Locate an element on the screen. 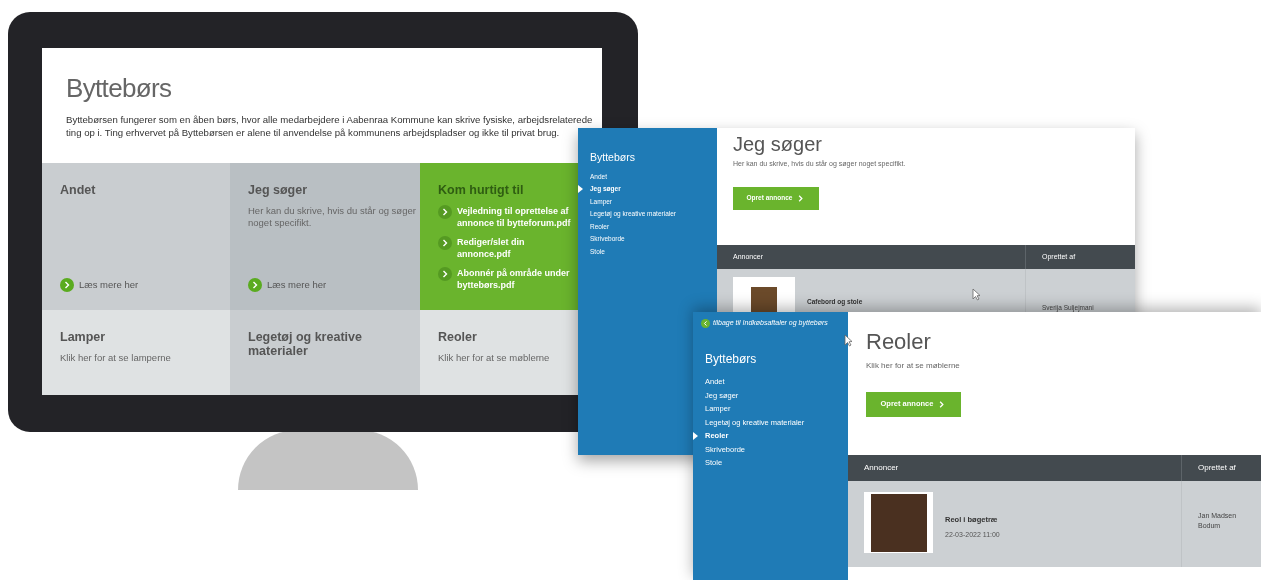  page-heading: Reoler is located at coordinates (899, 342).